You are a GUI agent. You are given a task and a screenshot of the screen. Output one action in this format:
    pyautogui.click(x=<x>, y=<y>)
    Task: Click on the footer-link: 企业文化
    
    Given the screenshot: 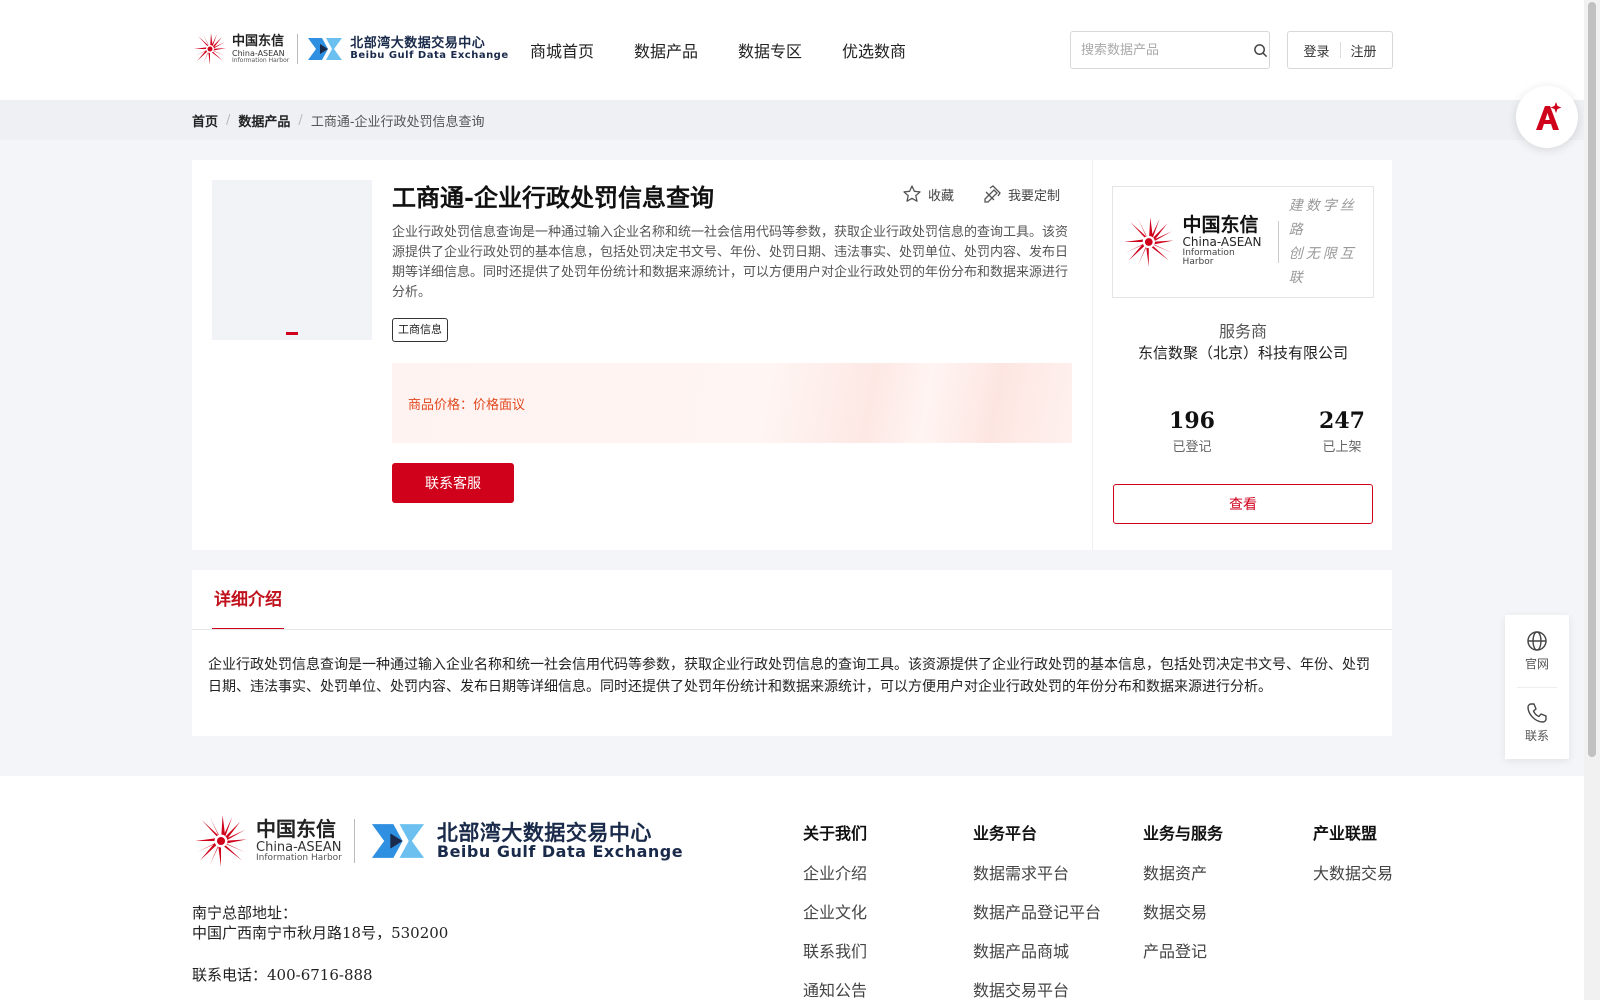 What is the action you would take?
    pyautogui.click(x=835, y=911)
    